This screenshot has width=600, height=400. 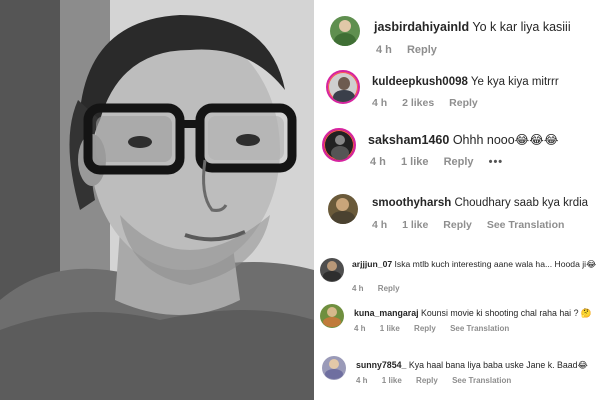 What do you see at coordinates (521, 203) in the screenshot?
I see `comment-text: Choudhary saab kya krdia` at bounding box center [521, 203].